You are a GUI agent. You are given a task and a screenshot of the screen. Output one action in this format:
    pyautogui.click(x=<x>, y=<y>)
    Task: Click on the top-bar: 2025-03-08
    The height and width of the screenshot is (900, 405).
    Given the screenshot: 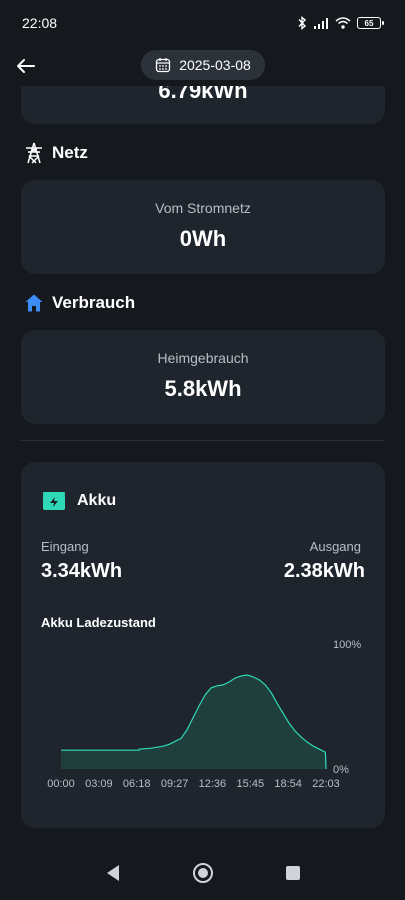 What is the action you would take?
    pyautogui.click(x=202, y=66)
    